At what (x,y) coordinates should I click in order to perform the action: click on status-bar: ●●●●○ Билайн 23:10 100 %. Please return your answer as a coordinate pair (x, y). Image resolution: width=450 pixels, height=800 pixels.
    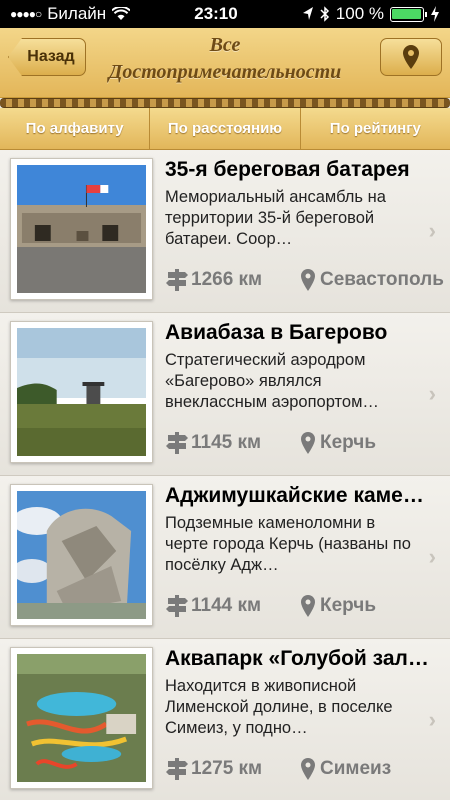
    Looking at the image, I should click on (225, 14).